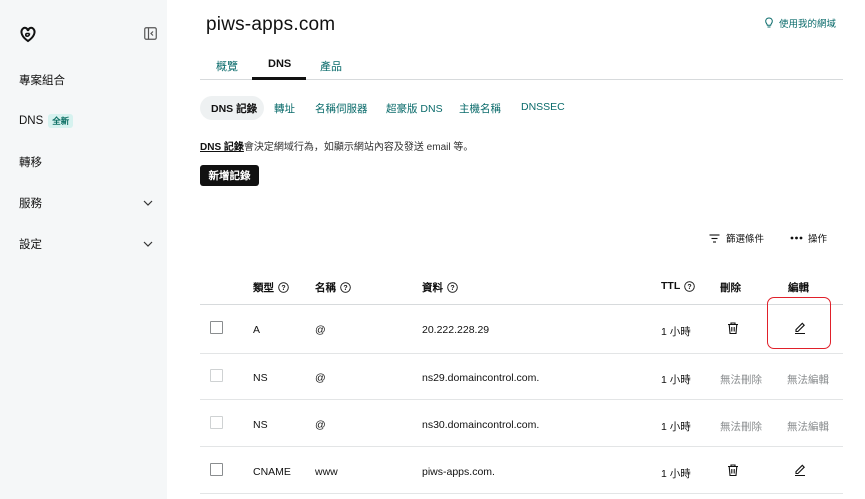 This screenshot has height=499, width=865. What do you see at coordinates (818, 239) in the screenshot?
I see `operations-label: 操作` at bounding box center [818, 239].